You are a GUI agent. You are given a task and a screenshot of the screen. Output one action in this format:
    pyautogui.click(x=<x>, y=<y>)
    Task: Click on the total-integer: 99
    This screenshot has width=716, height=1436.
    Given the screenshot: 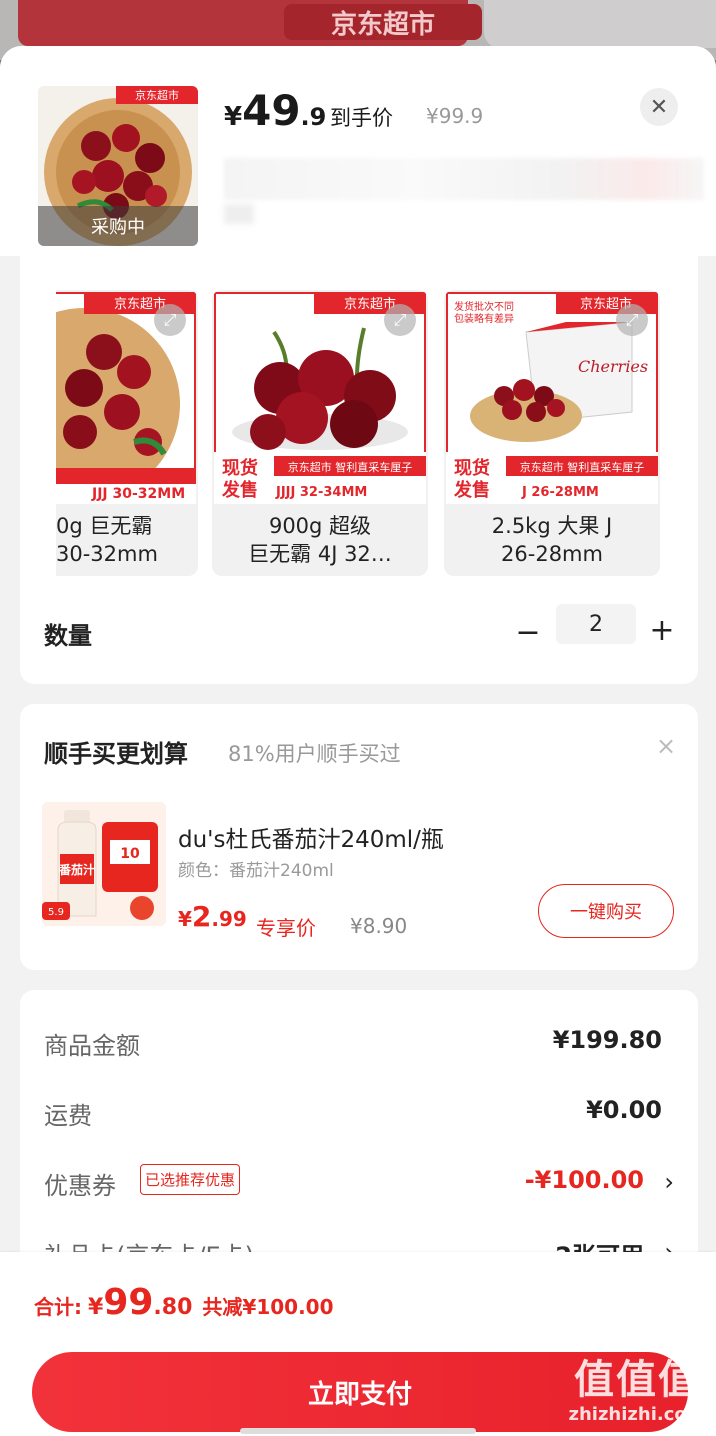 What is the action you would take?
    pyautogui.click(x=128, y=1302)
    